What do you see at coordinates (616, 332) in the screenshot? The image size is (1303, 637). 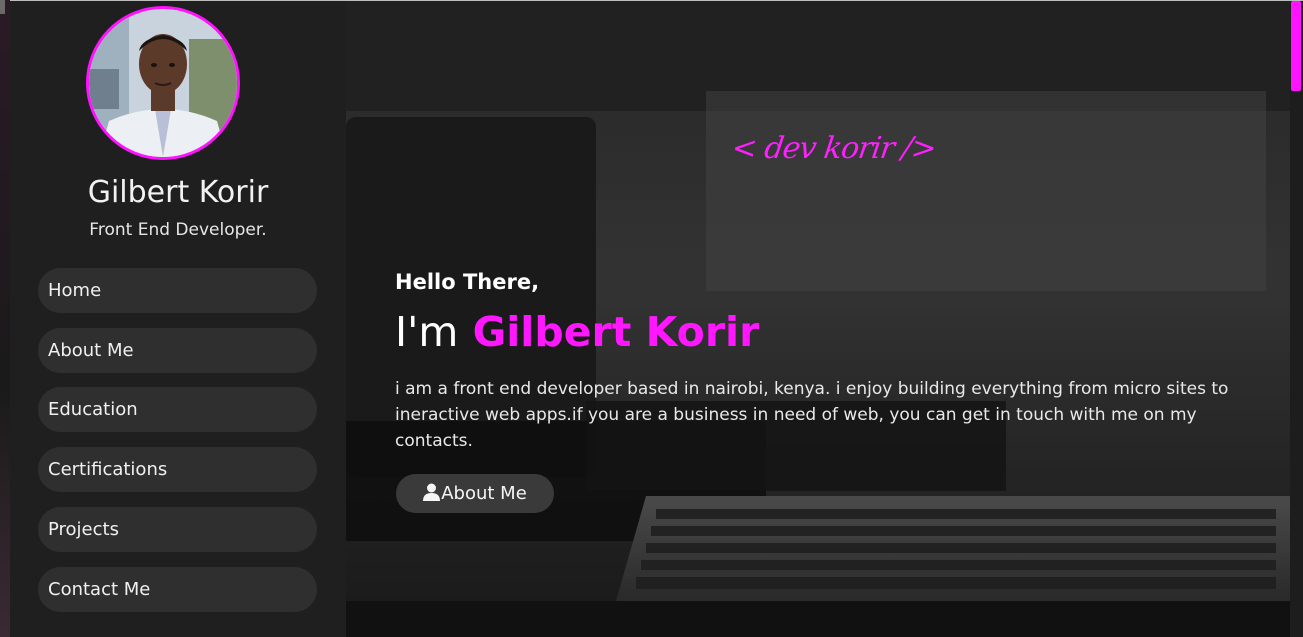 I see `headline-name: Gilbert Korir` at bounding box center [616, 332].